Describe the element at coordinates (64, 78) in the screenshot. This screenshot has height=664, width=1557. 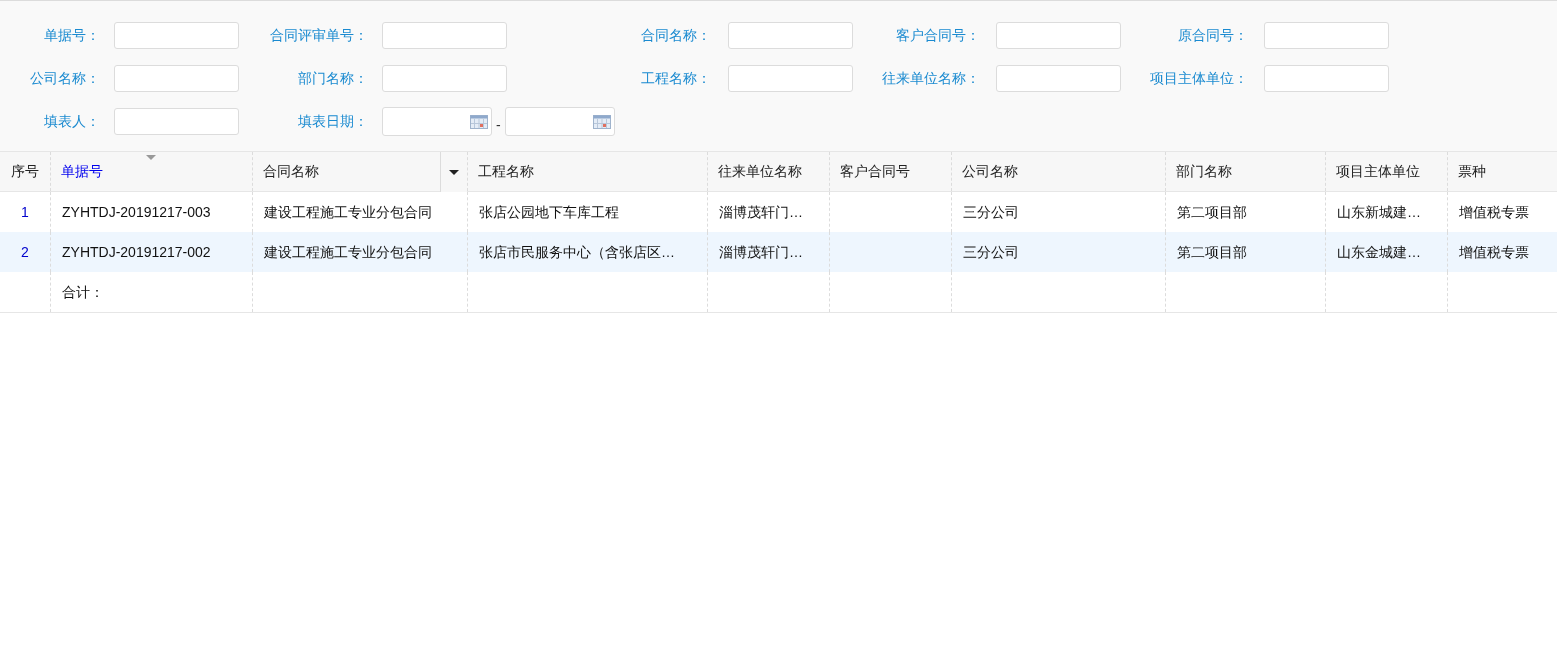
I see `field-label: 公司名称：` at that location.